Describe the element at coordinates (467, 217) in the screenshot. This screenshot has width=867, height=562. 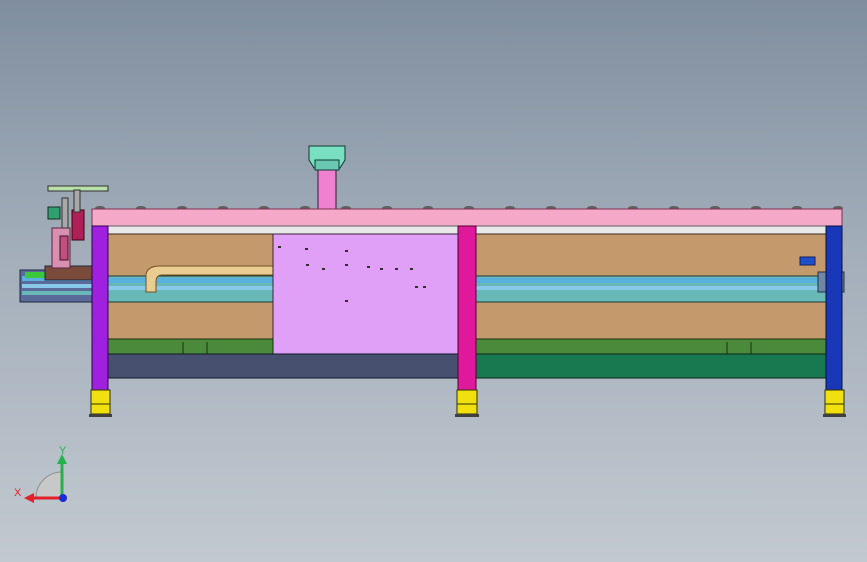
I see `top-rail` at that location.